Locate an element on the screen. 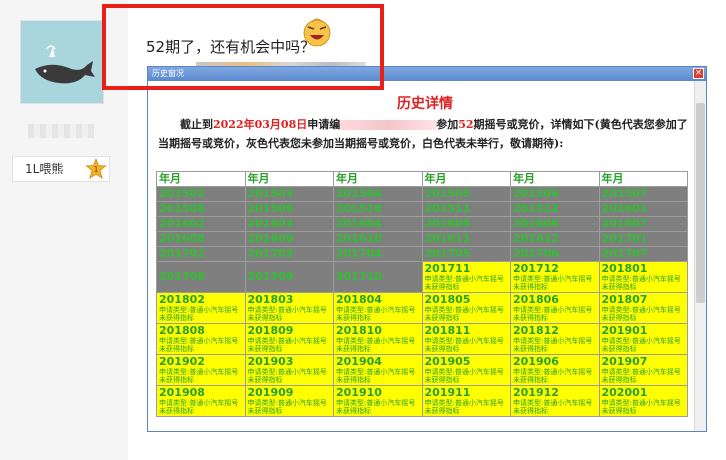 The width and height of the screenshot is (726, 460). avatar is located at coordinates (62, 62).